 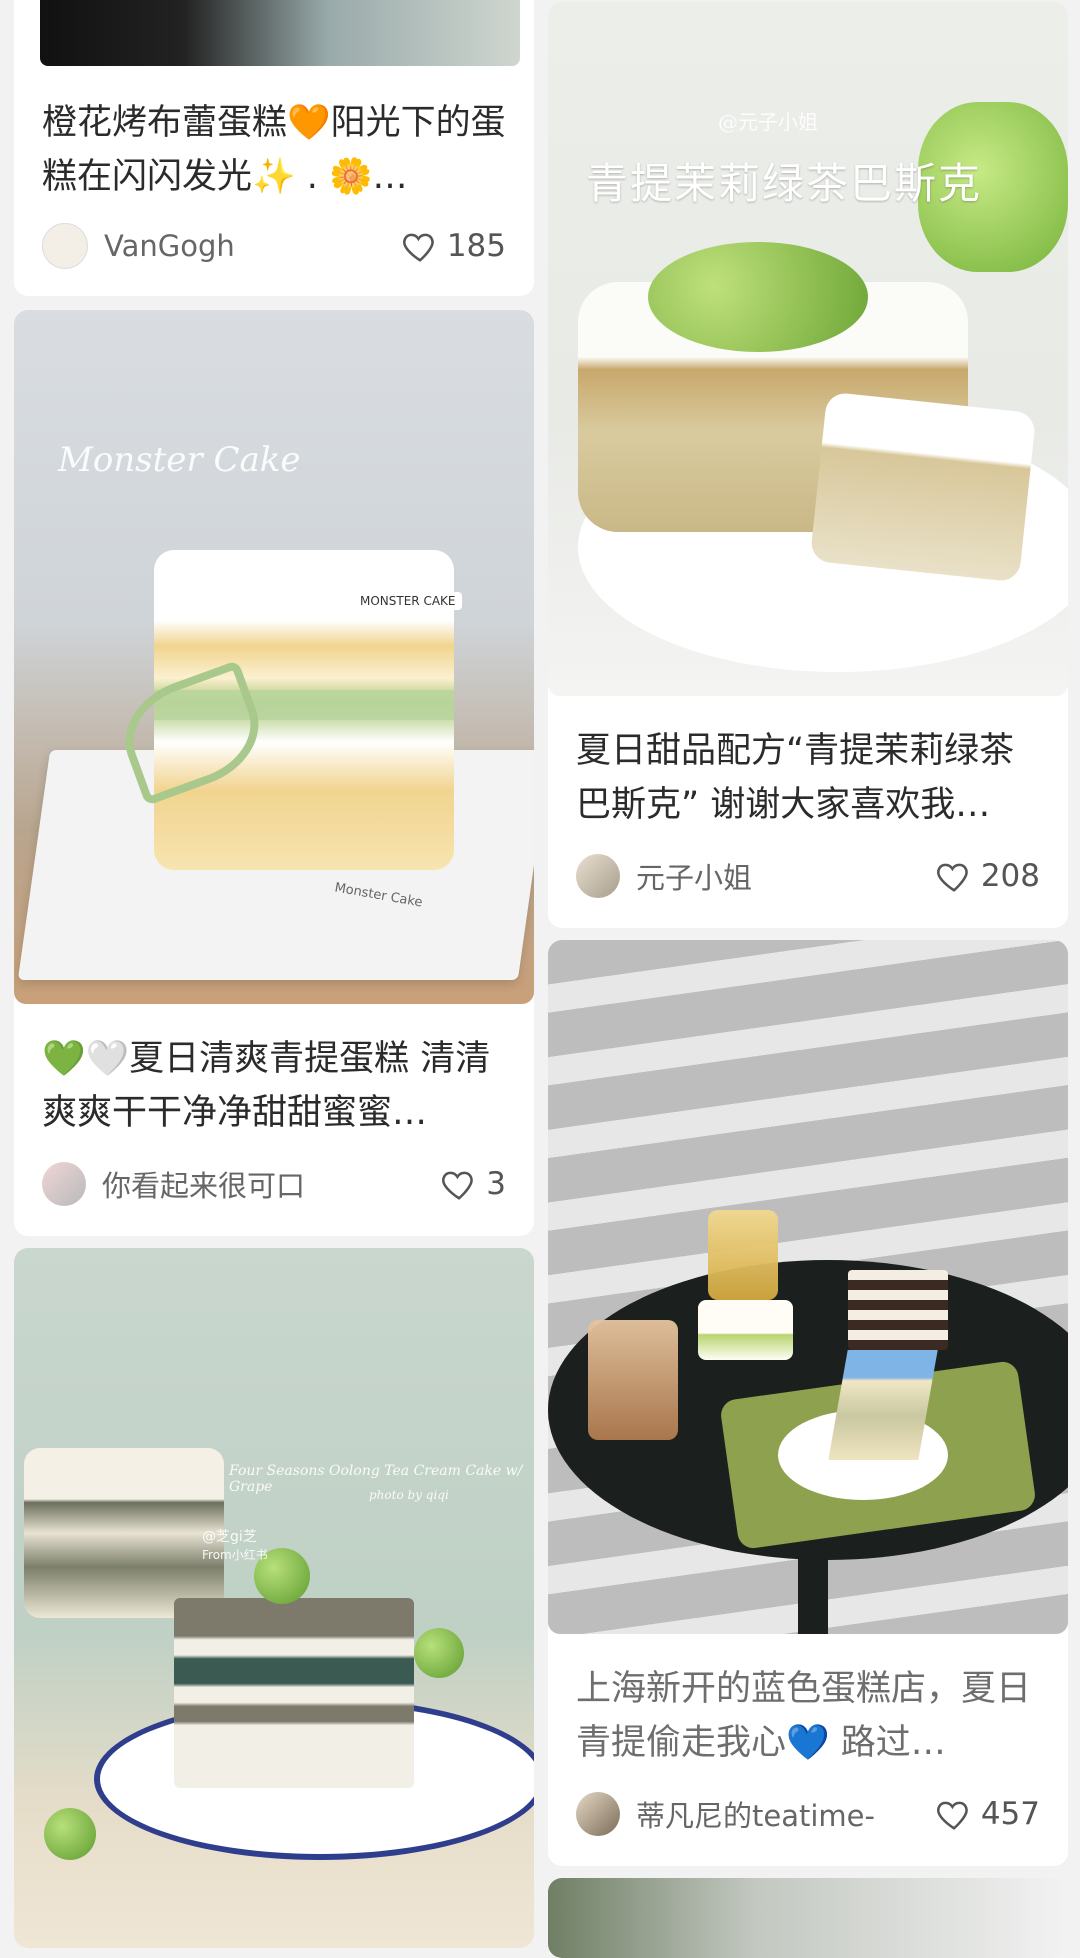 What do you see at coordinates (898, 1310) in the screenshot?
I see `chocolate-cake-slice` at bounding box center [898, 1310].